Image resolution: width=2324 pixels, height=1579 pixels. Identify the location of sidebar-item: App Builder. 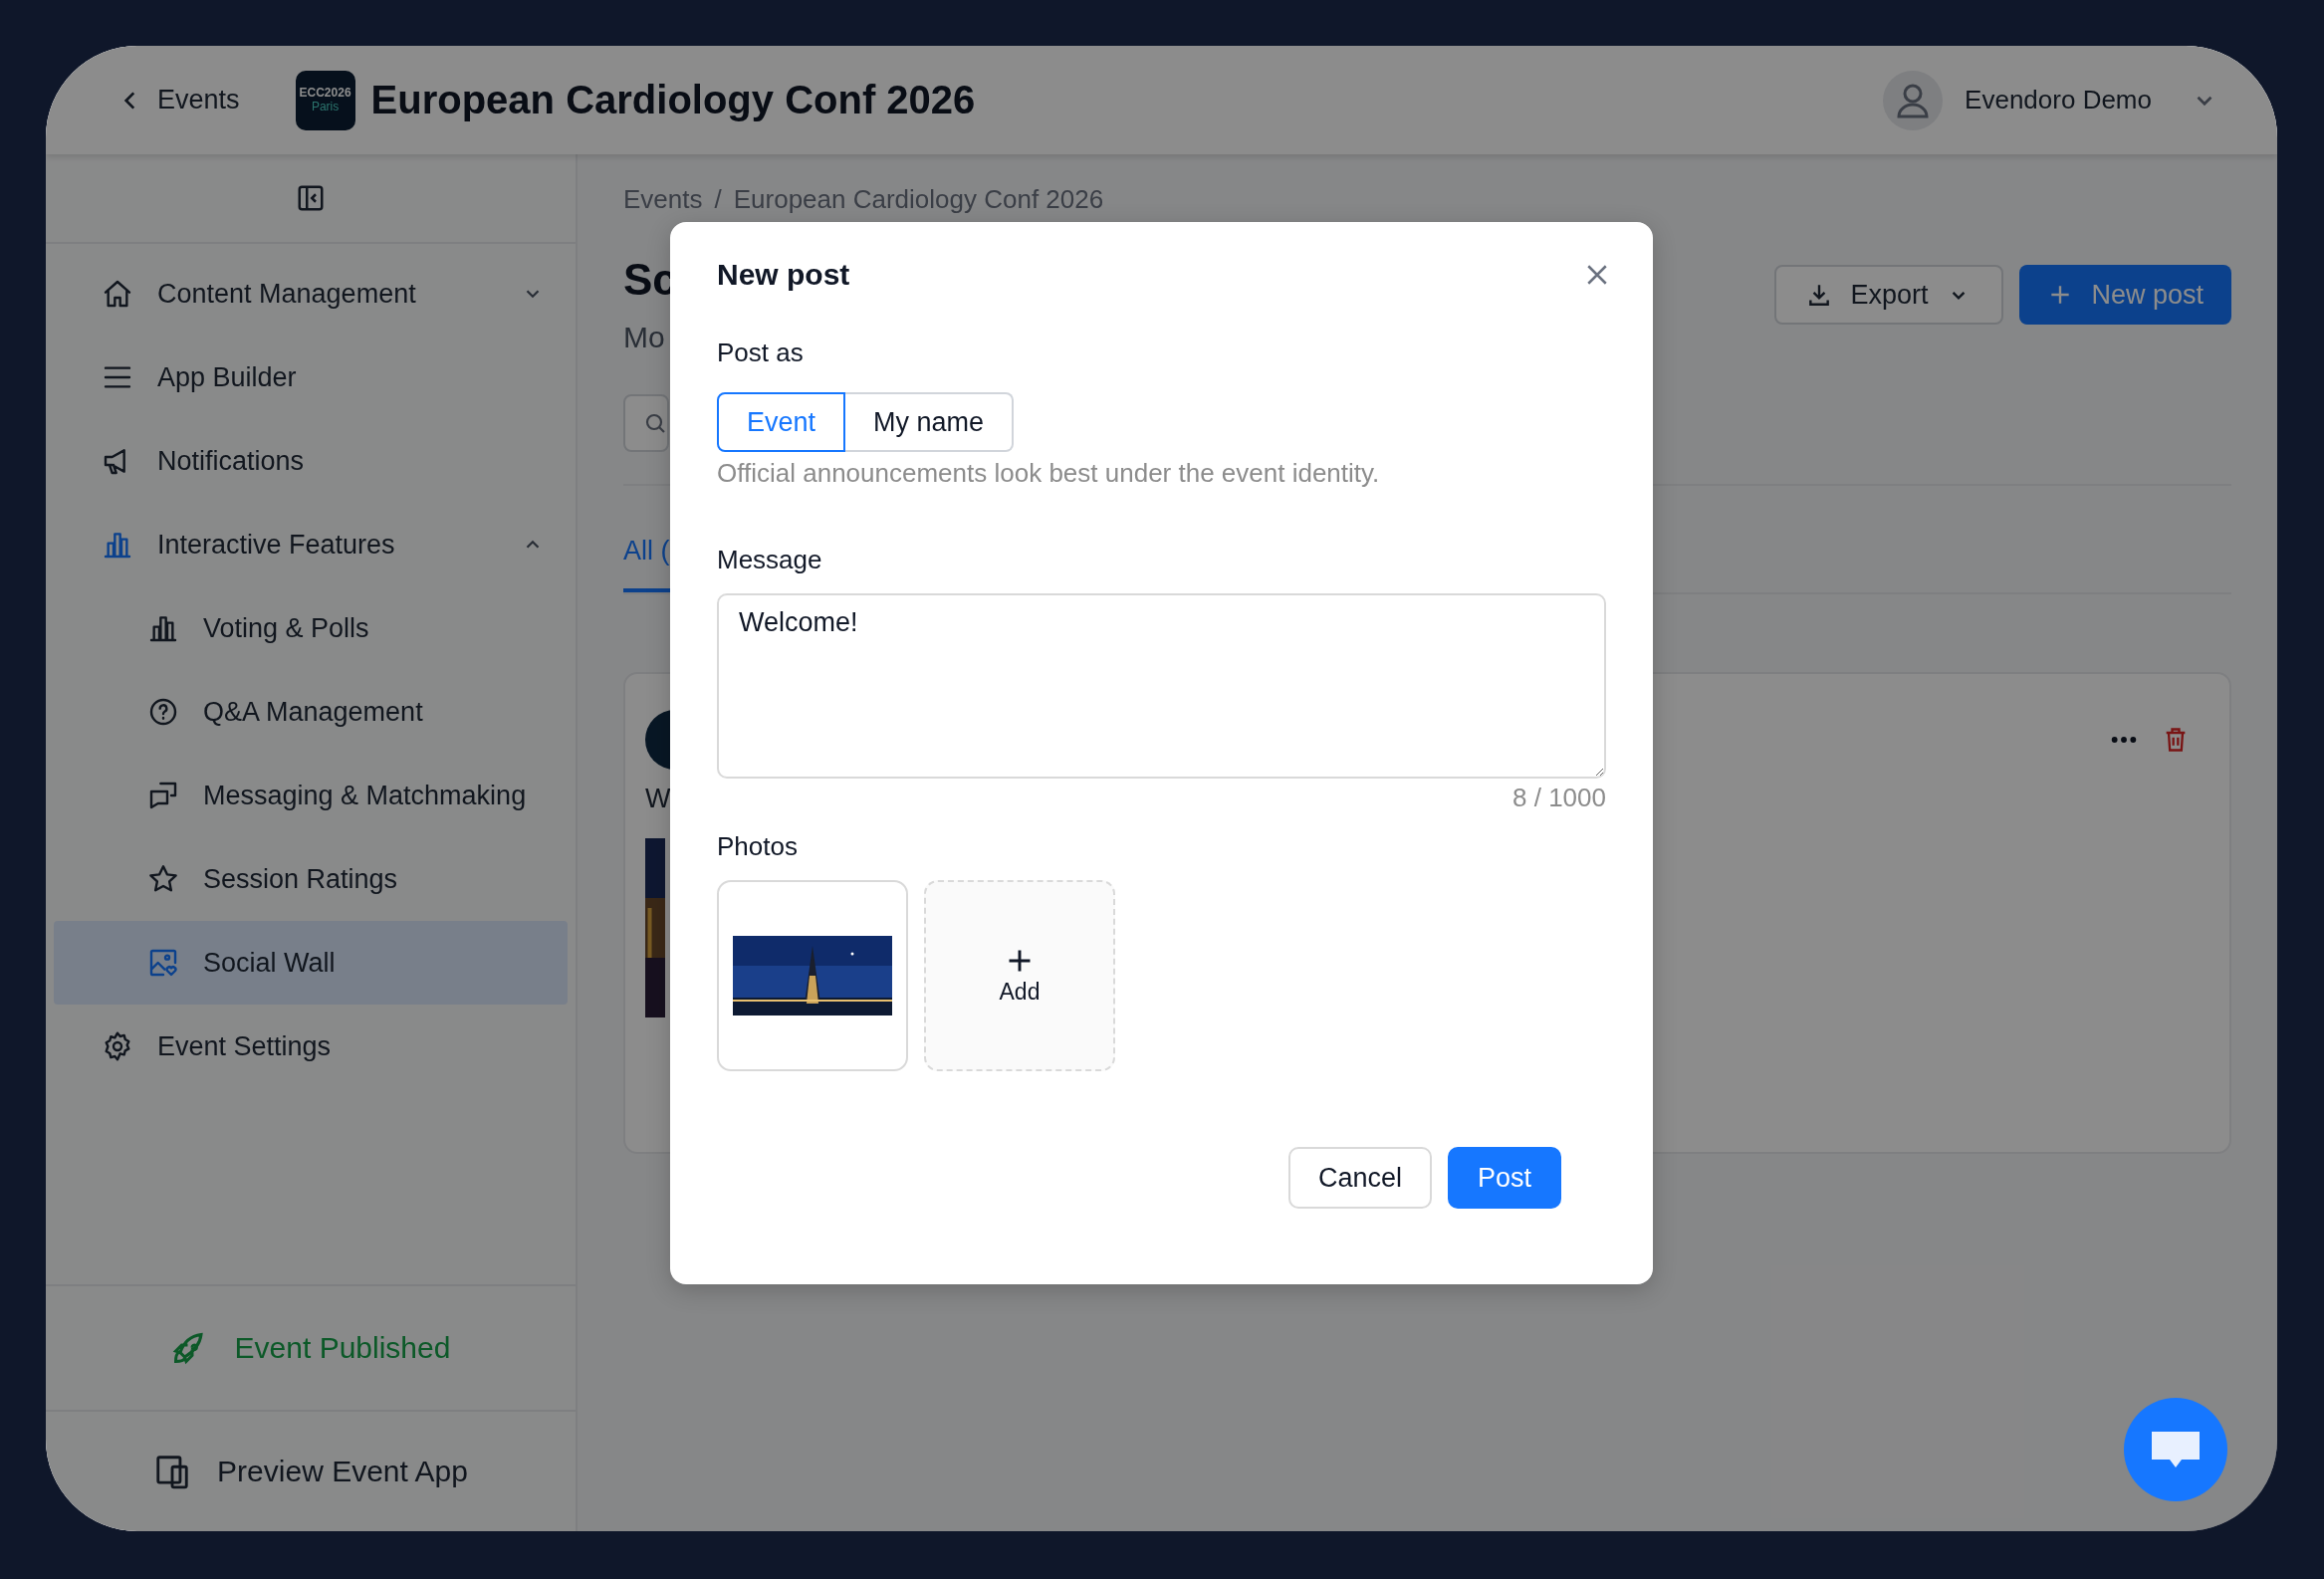
(311, 377).